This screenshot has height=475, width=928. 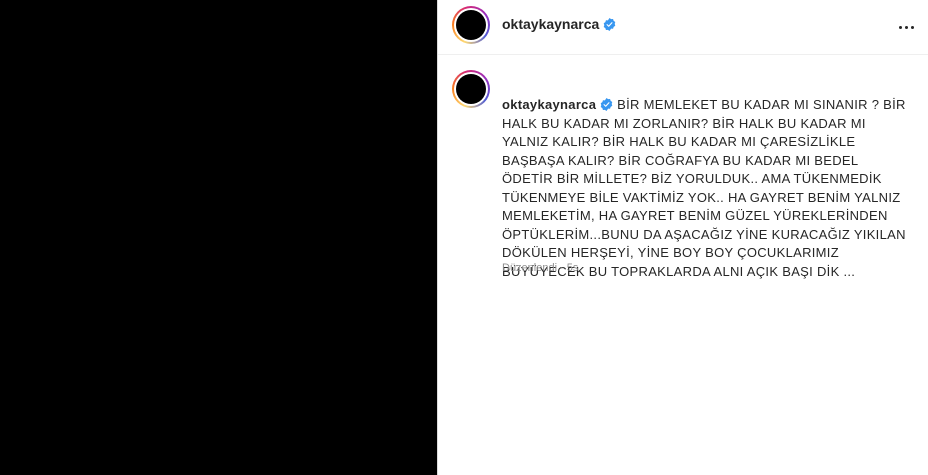 What do you see at coordinates (530, 268) in the screenshot?
I see `edited-label: Düzenlendi` at bounding box center [530, 268].